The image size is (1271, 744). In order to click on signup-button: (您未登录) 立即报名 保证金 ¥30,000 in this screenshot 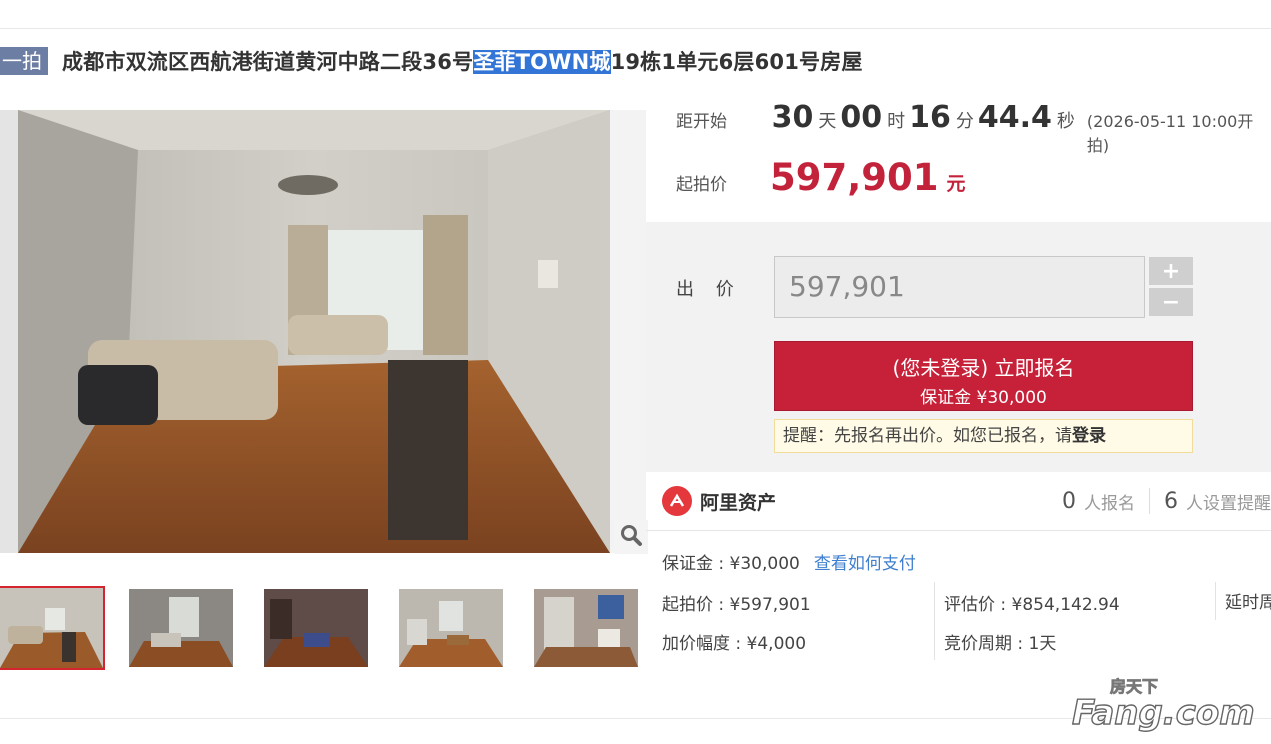, I will do `click(983, 376)`.